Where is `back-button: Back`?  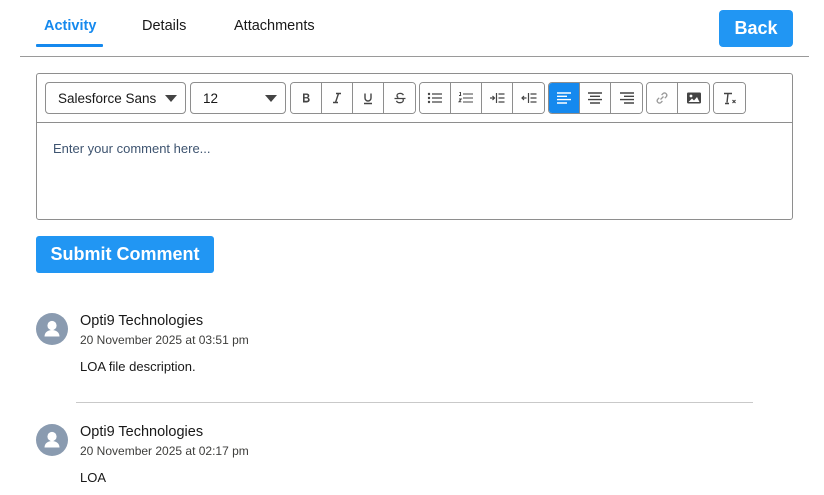
back-button: Back is located at coordinates (756, 28).